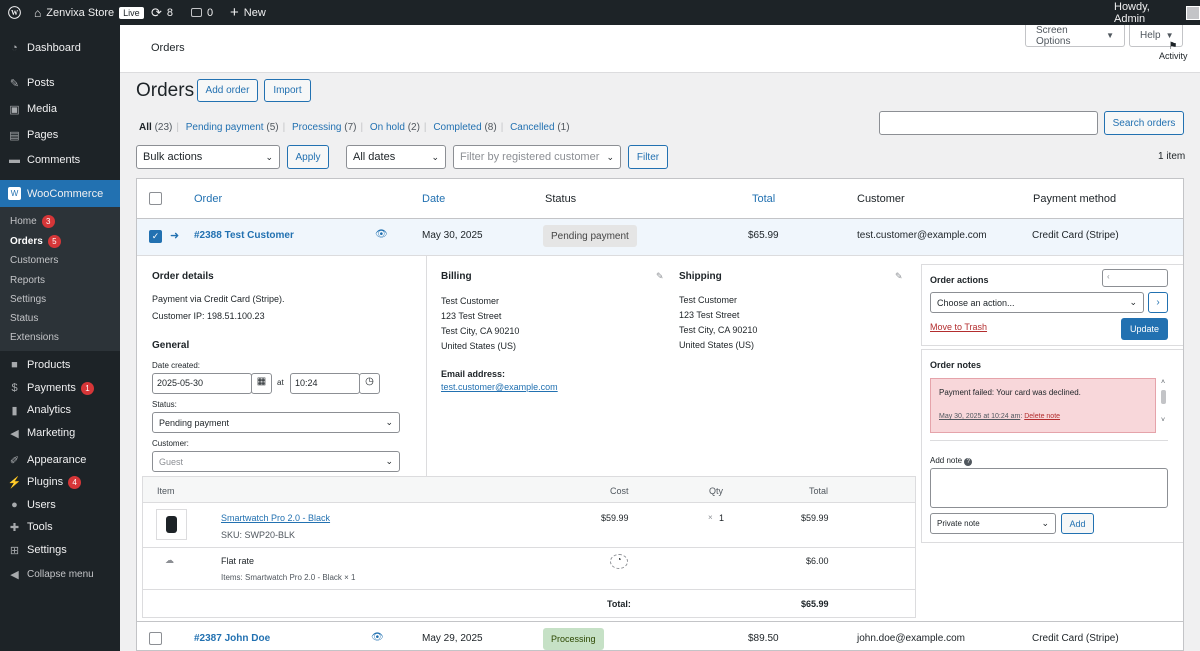  I want to click on help-icon: ?, so click(968, 462).